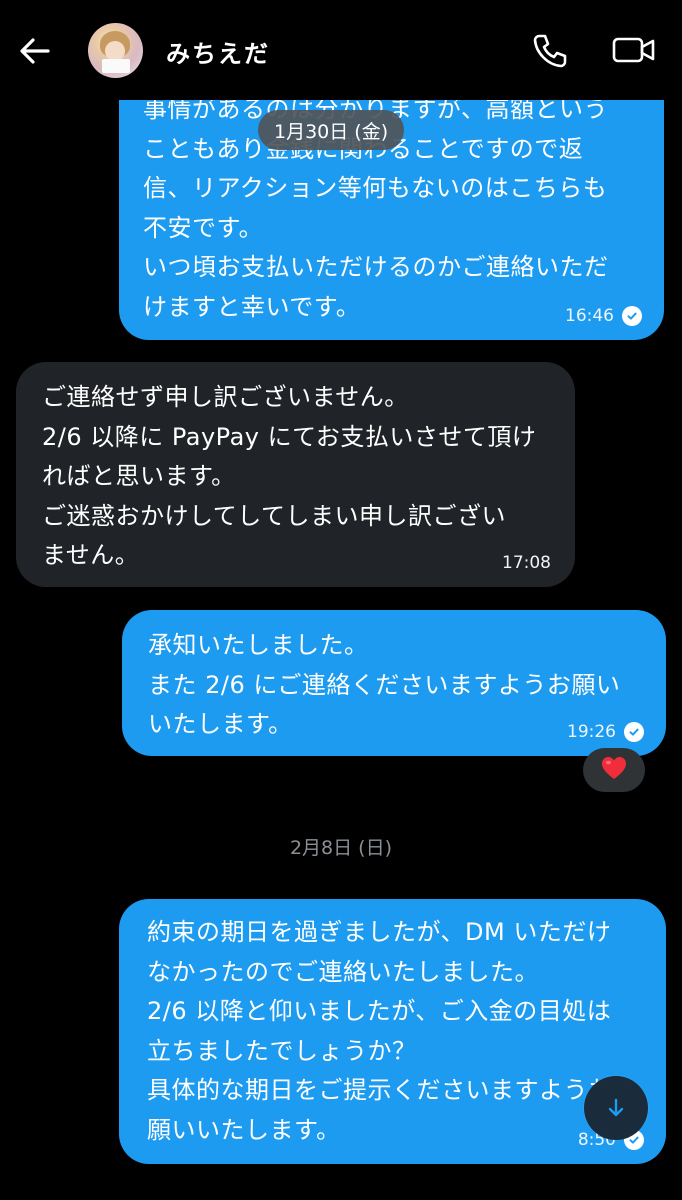  I want to click on date-separator: 2月8日 (日), so click(341, 848).